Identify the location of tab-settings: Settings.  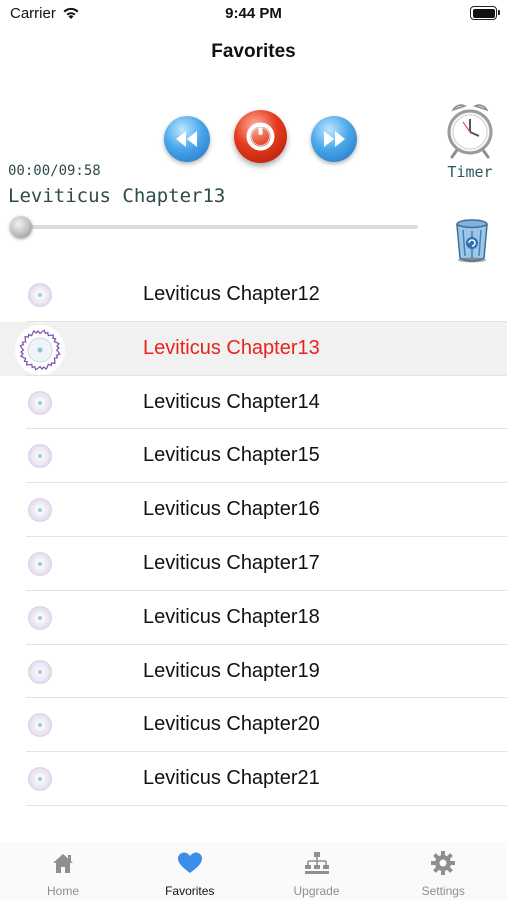
(443, 871).